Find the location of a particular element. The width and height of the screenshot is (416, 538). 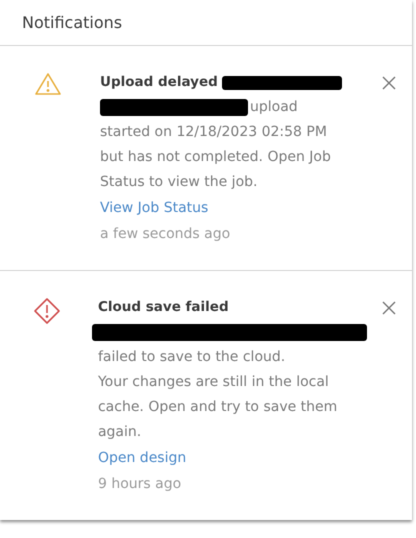

notification-link: View Job Status is located at coordinates (154, 208).